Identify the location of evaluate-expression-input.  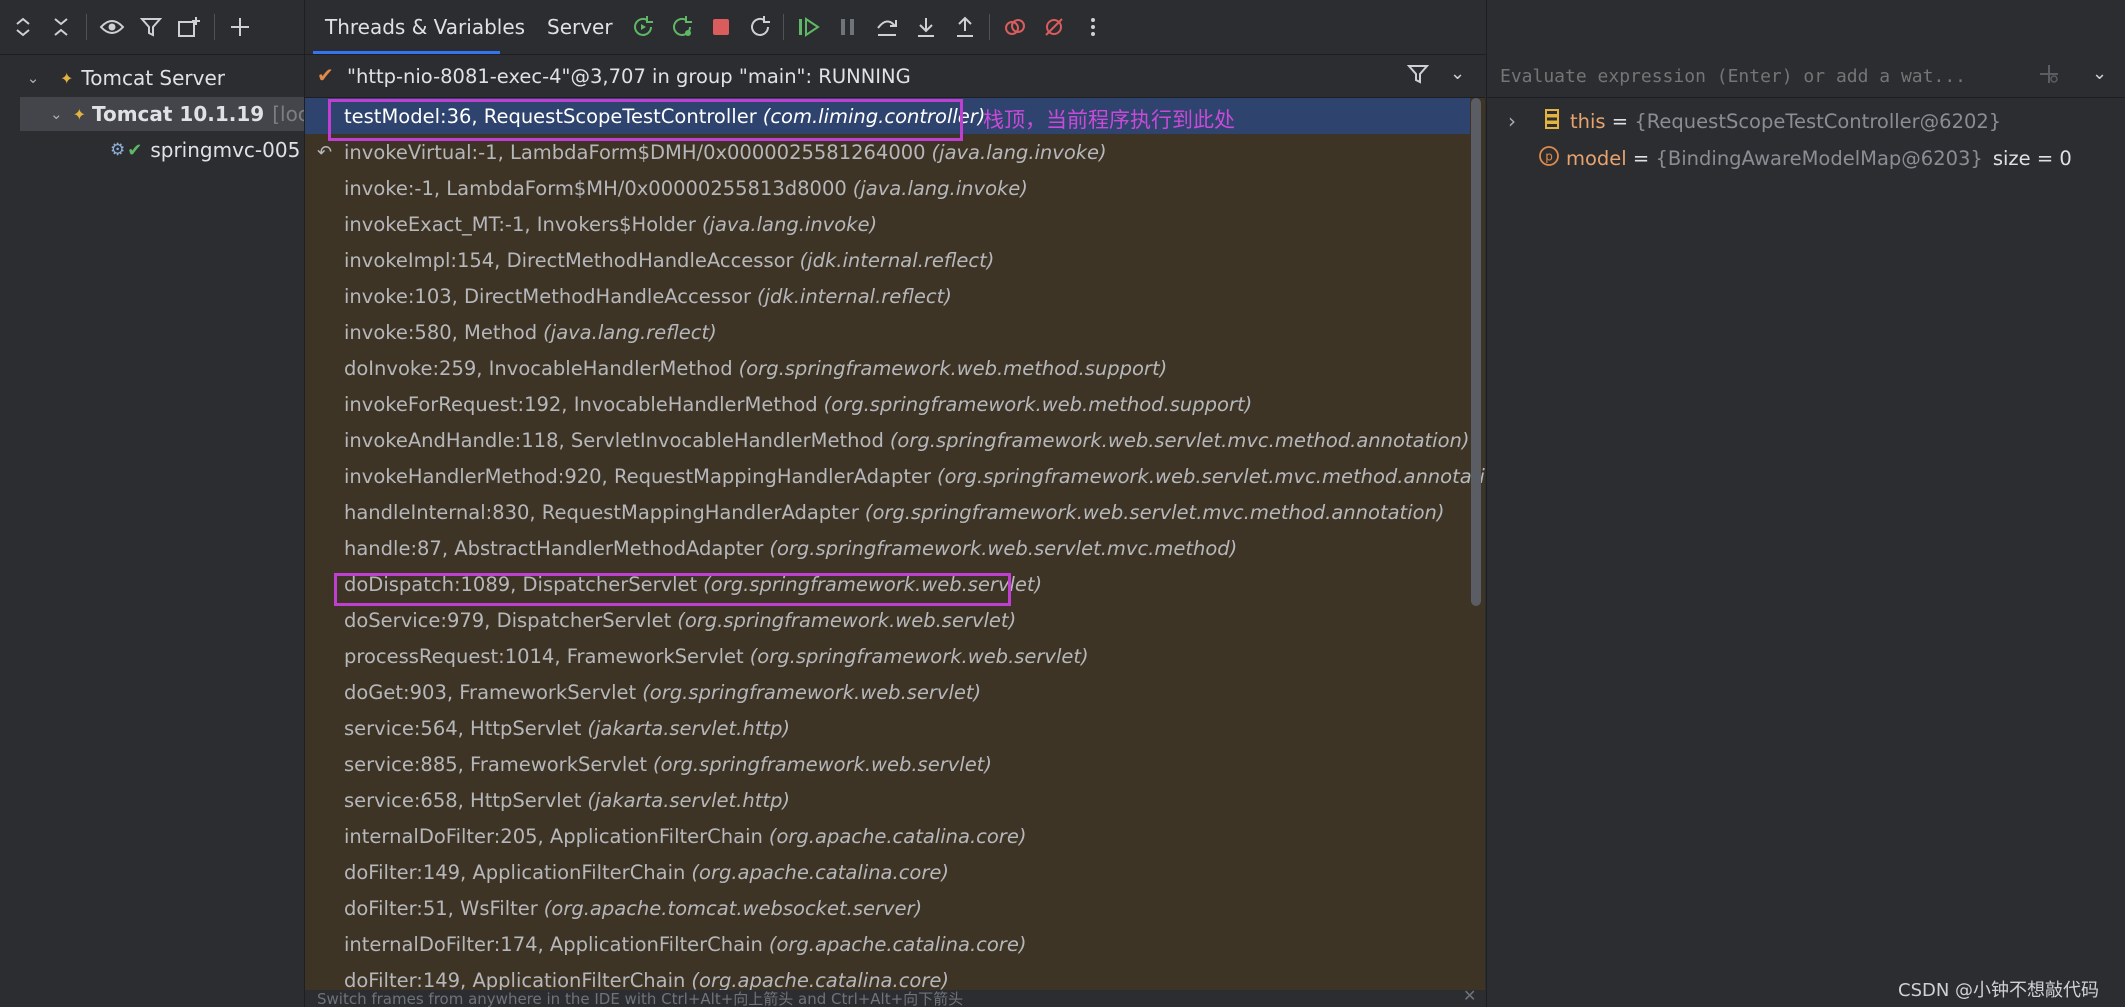
(1760, 76).